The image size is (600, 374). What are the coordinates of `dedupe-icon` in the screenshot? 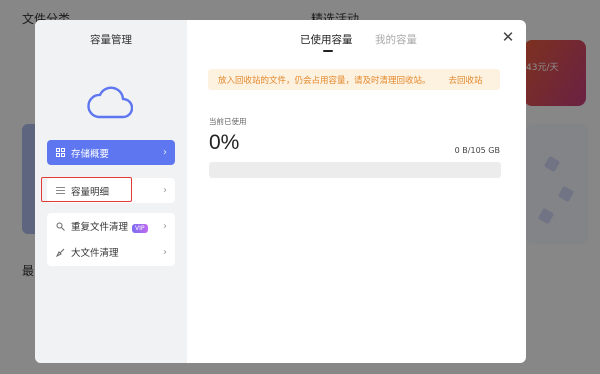 It's located at (60, 226).